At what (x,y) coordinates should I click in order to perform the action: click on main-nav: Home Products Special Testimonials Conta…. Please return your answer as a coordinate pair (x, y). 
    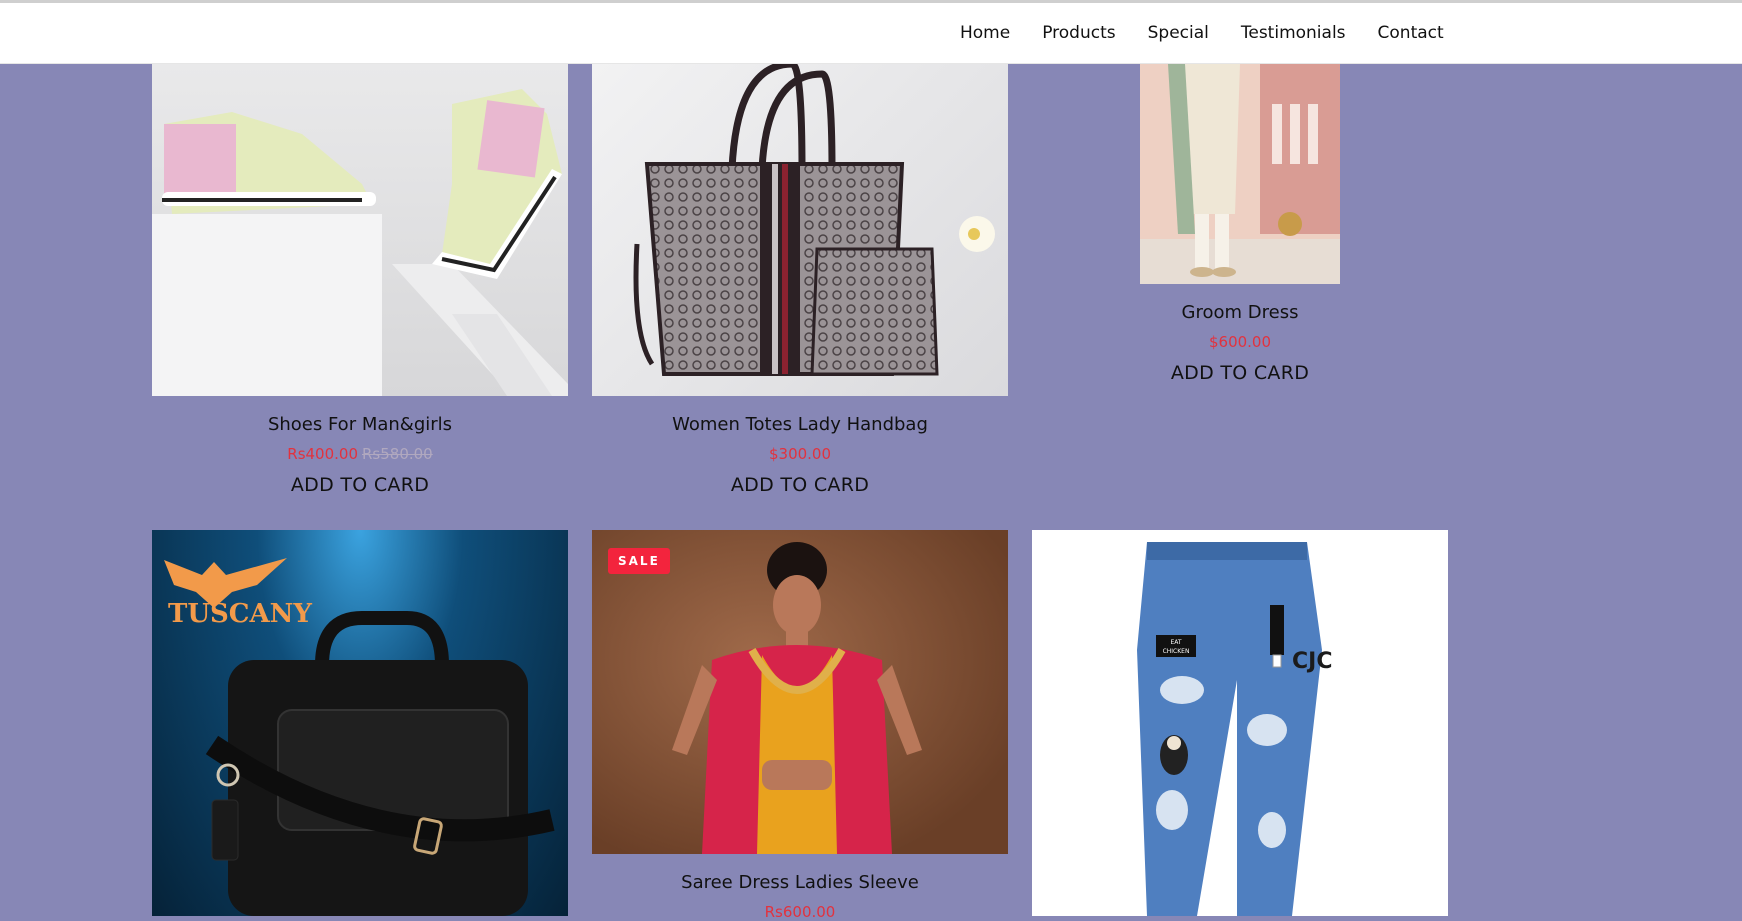
    Looking at the image, I should click on (1202, 33).